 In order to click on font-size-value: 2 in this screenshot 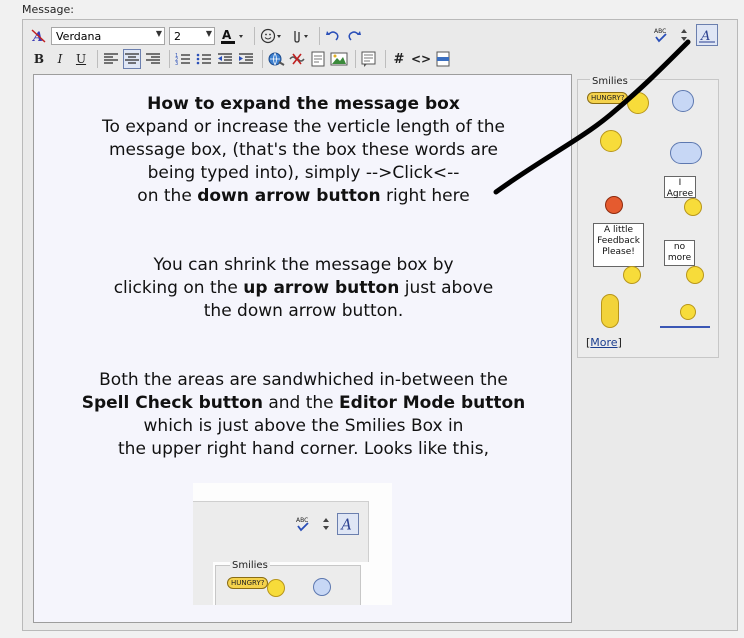, I will do `click(177, 36)`.